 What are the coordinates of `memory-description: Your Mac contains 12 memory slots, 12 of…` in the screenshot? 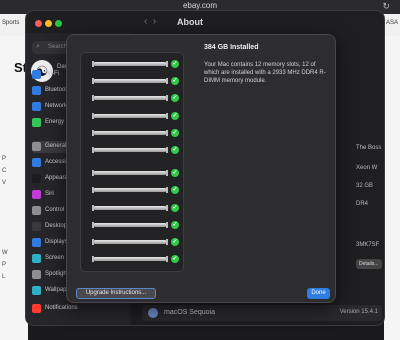 It's located at (265, 73).